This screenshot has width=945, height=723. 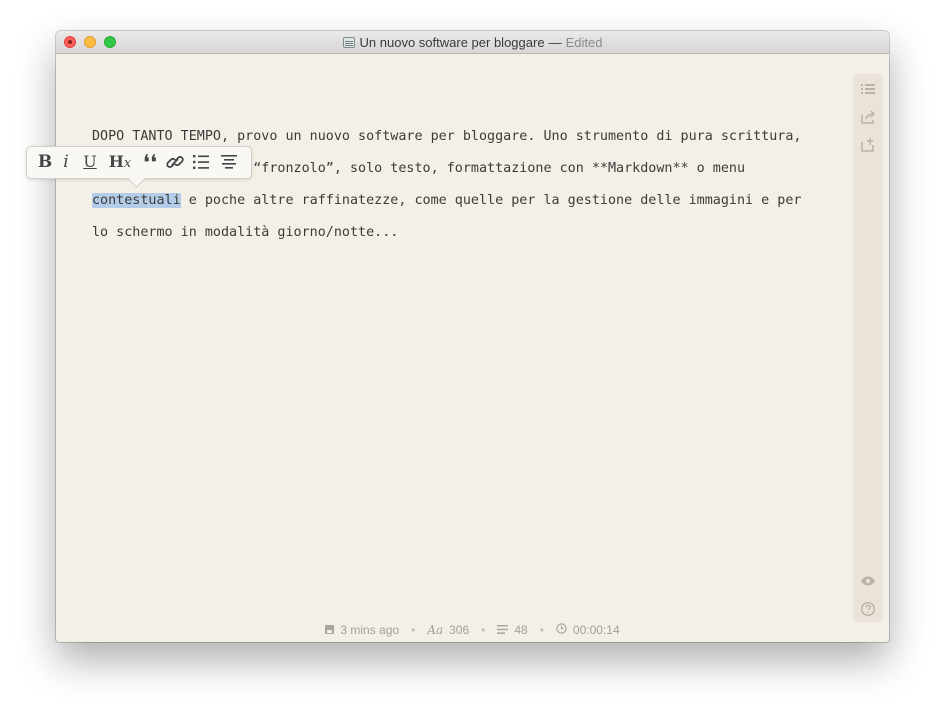 What do you see at coordinates (229, 162) in the screenshot?
I see `align-center-icon` at bounding box center [229, 162].